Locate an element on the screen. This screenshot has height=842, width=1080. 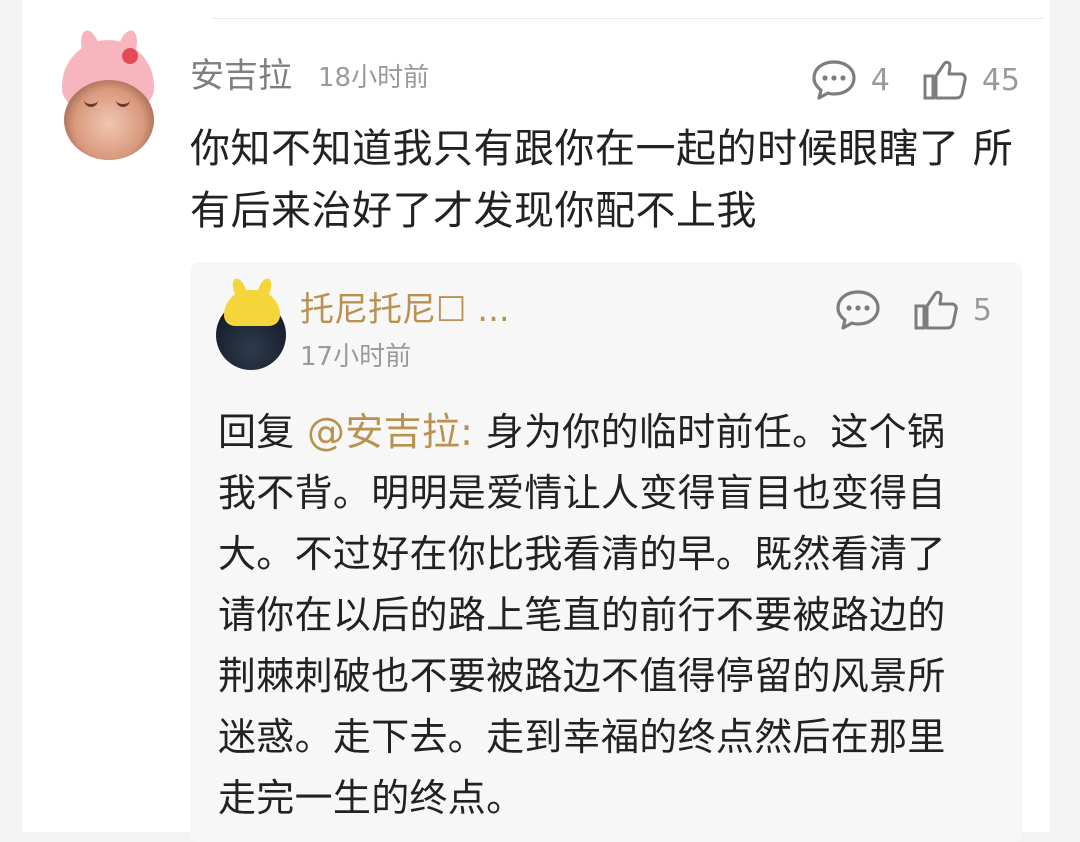
reply-timestamp: 17小时前 is located at coordinates (356, 357).